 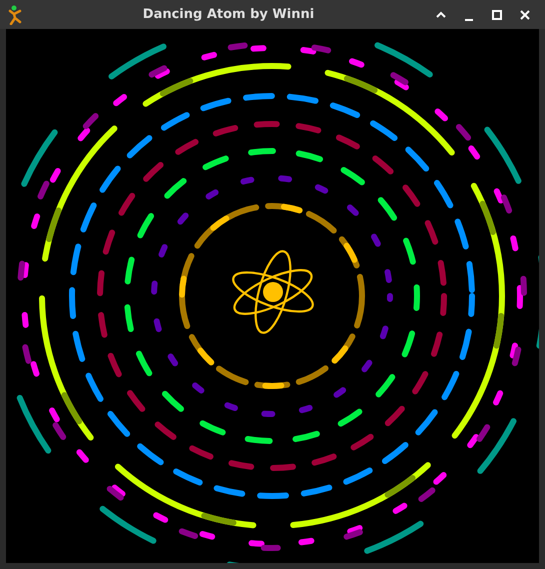 I want to click on maximize-icon, so click(x=497, y=14).